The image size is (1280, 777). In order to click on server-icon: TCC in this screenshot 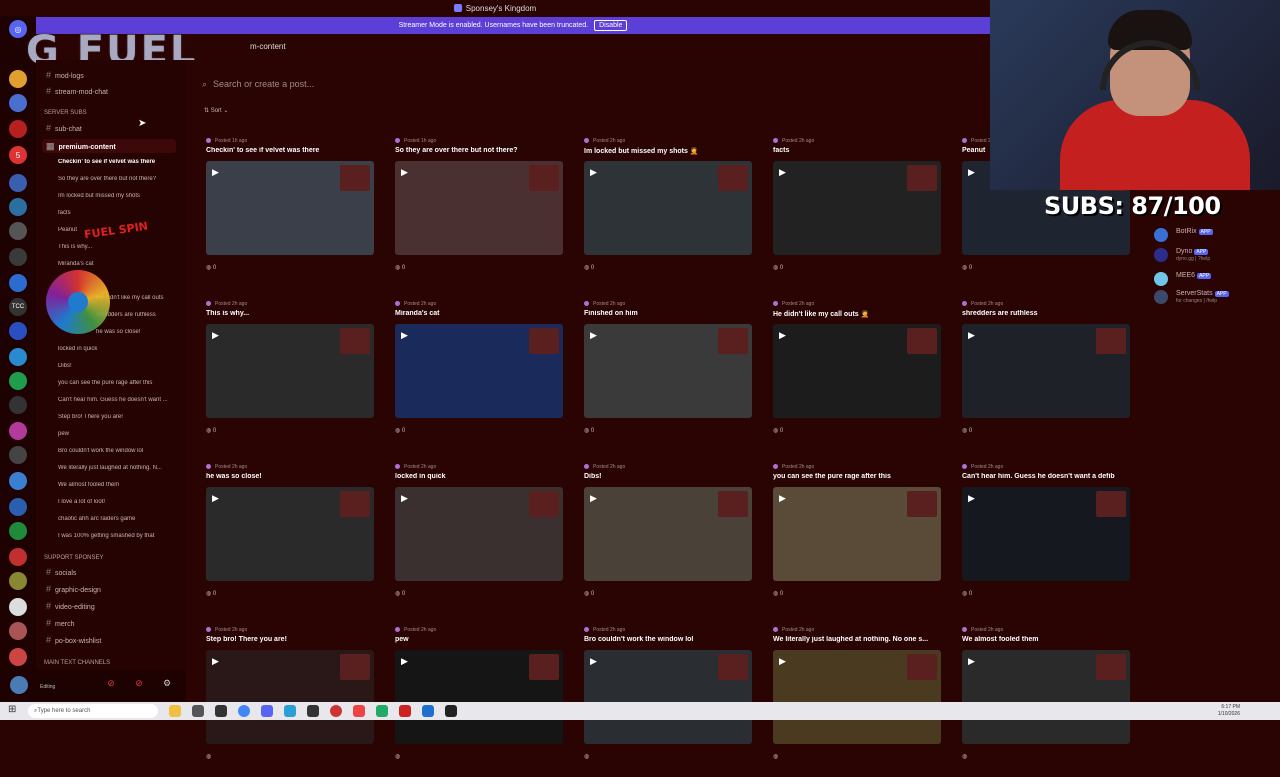, I will do `click(18, 307)`.